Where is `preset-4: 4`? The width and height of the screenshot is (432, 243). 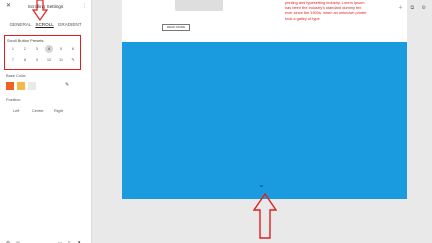 preset-4: 4 is located at coordinates (49, 49).